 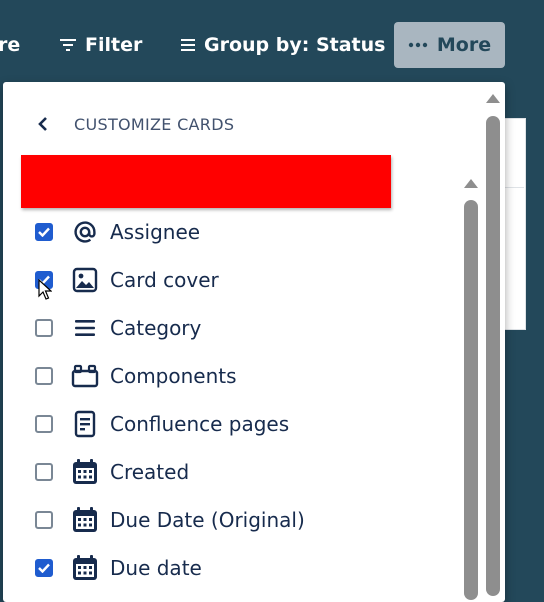 I want to click on filter-label: Filter, so click(x=114, y=45).